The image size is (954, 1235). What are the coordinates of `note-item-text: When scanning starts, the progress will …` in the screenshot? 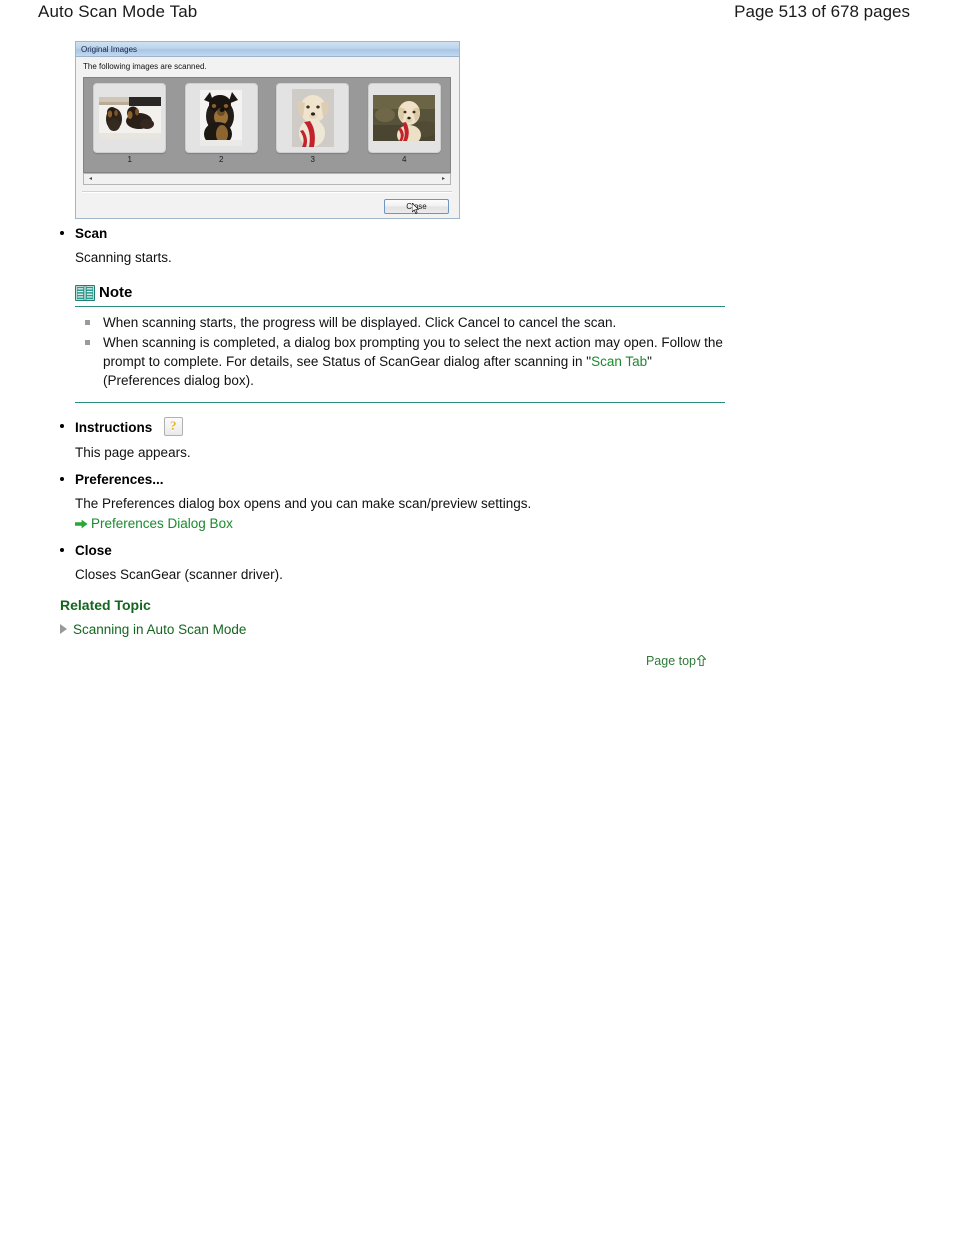 It's located at (360, 322).